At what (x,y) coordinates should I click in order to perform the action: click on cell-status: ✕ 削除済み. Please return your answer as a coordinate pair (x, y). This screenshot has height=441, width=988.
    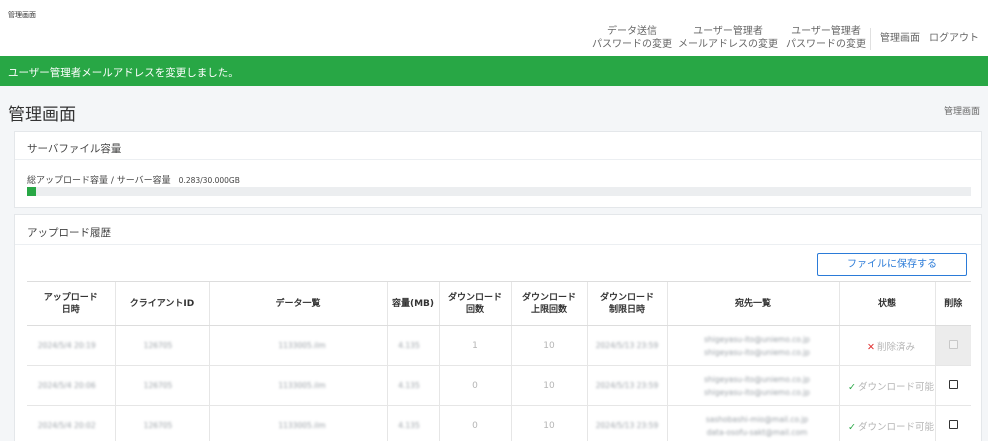
    Looking at the image, I should click on (886, 345).